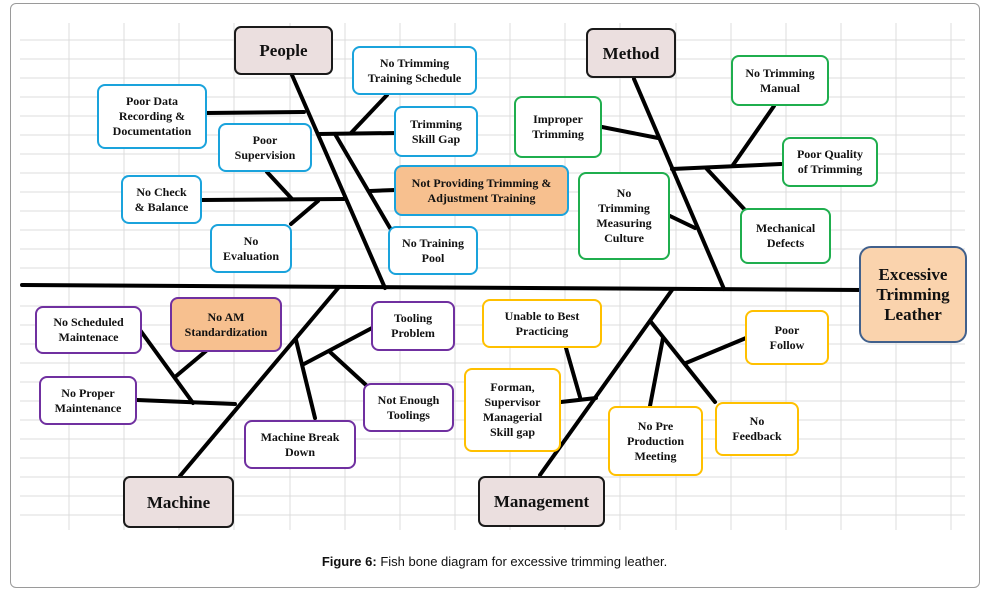  I want to click on cause-no-trimming-manual: No Trimming Manual, so click(780, 80).